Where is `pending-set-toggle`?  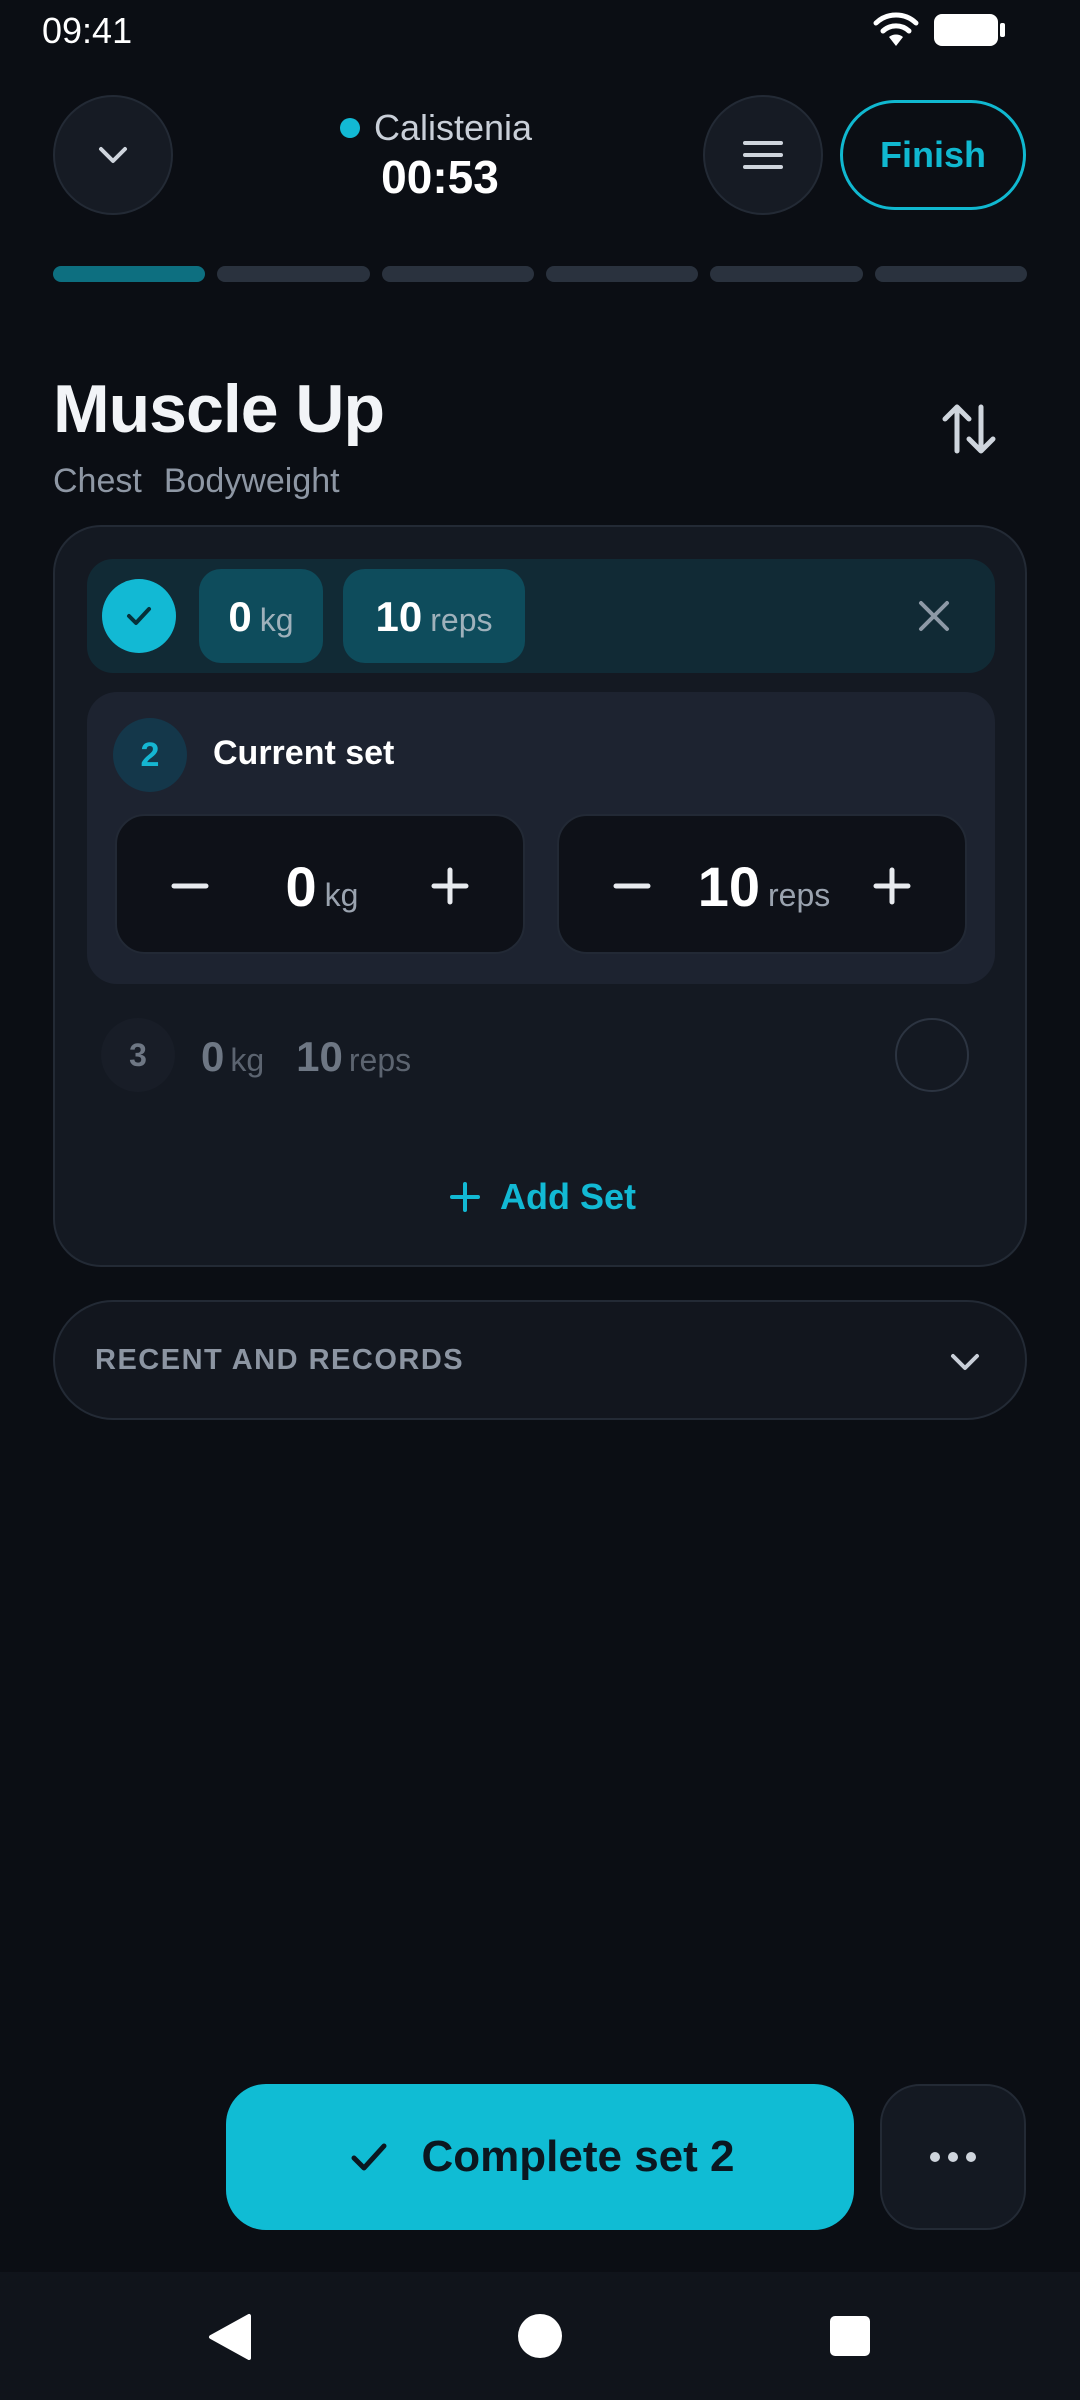
pending-set-toggle is located at coordinates (932, 1055).